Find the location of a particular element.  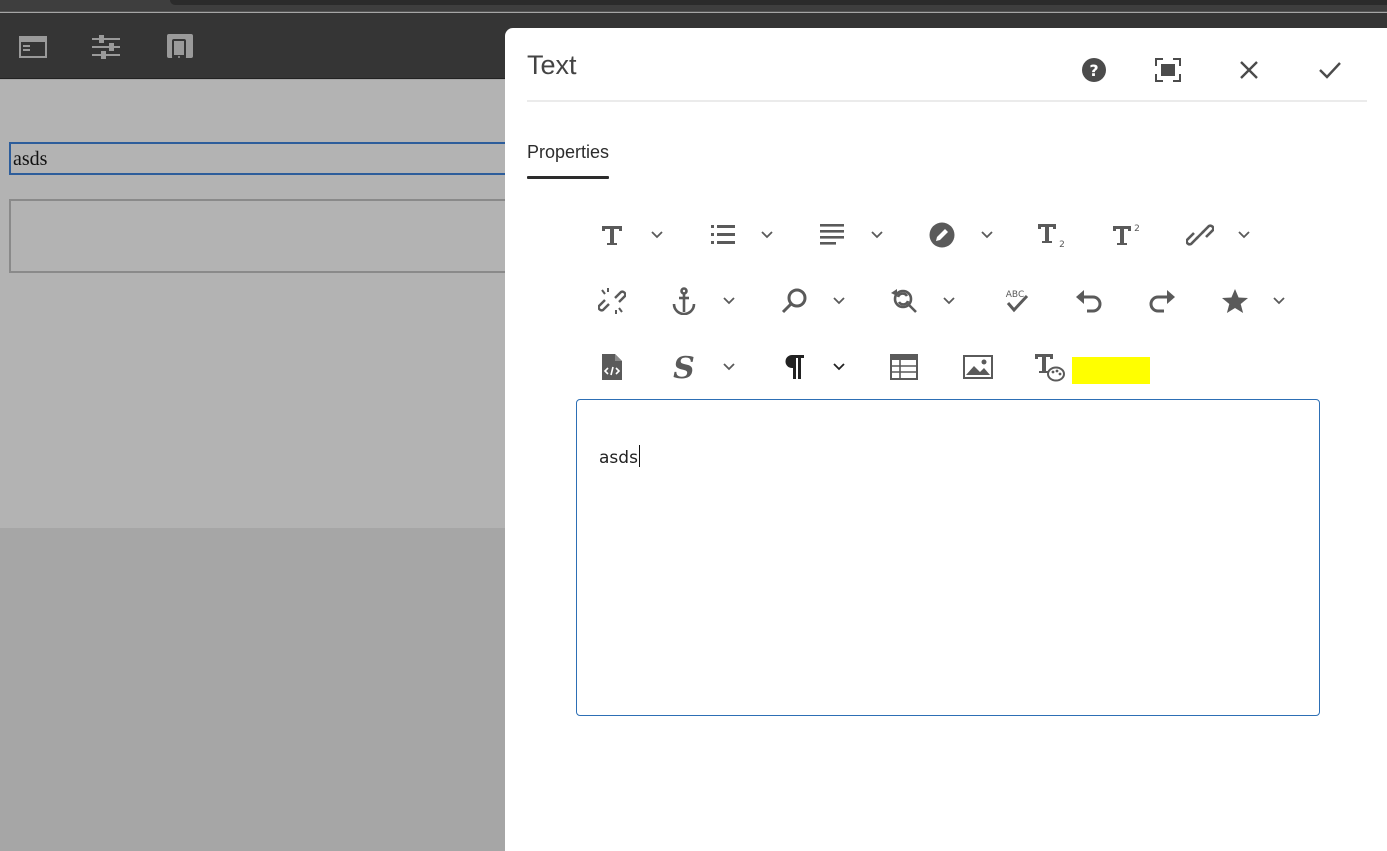

justify-left-icon is located at coordinates (832, 235).